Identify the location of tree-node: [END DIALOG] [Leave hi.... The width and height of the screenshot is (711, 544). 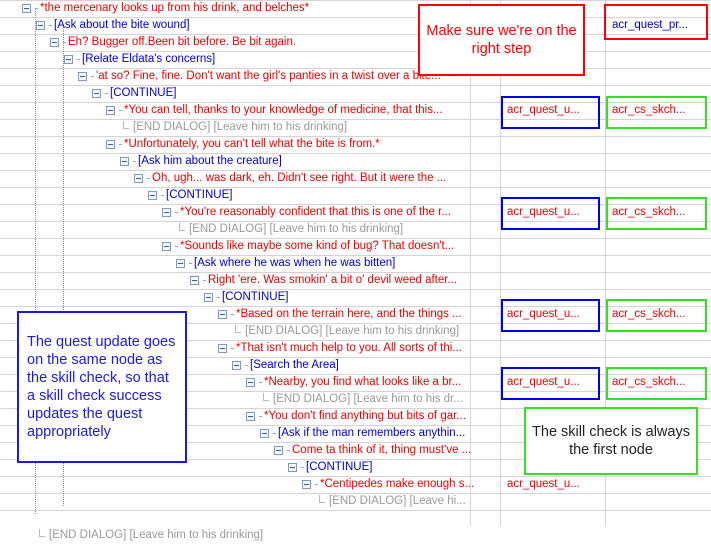
(391, 501).